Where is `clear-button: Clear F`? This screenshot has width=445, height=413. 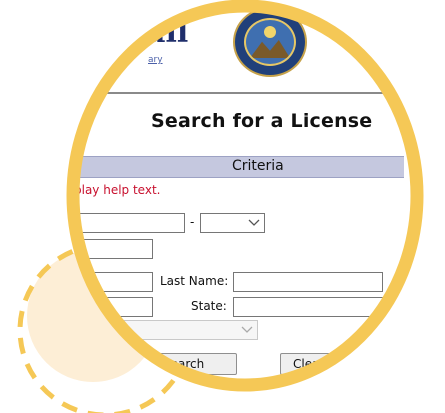 clear-button: Clear F is located at coordinates (330, 364).